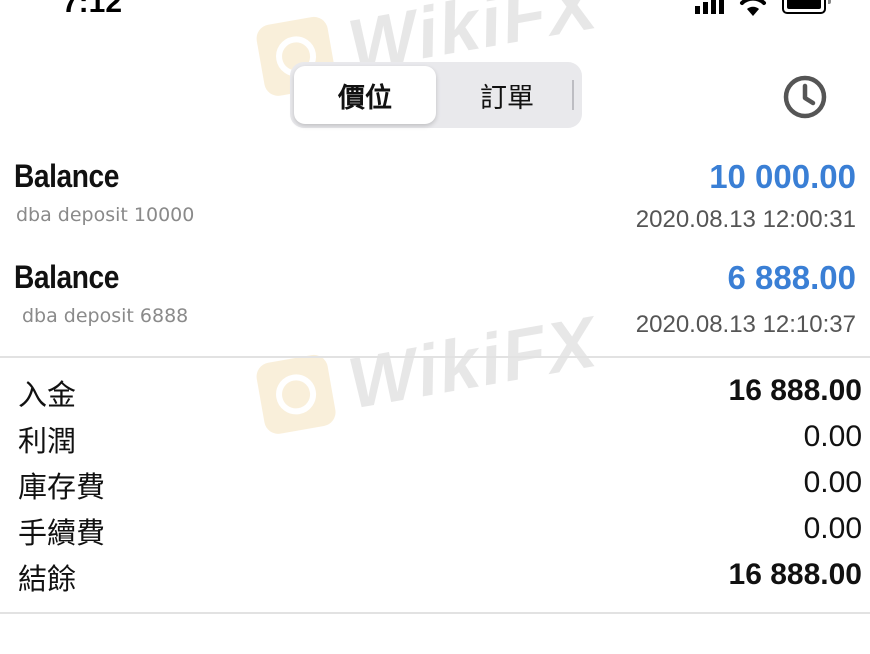 This screenshot has width=870, height=654. I want to click on status-icons, so click(763, 8).